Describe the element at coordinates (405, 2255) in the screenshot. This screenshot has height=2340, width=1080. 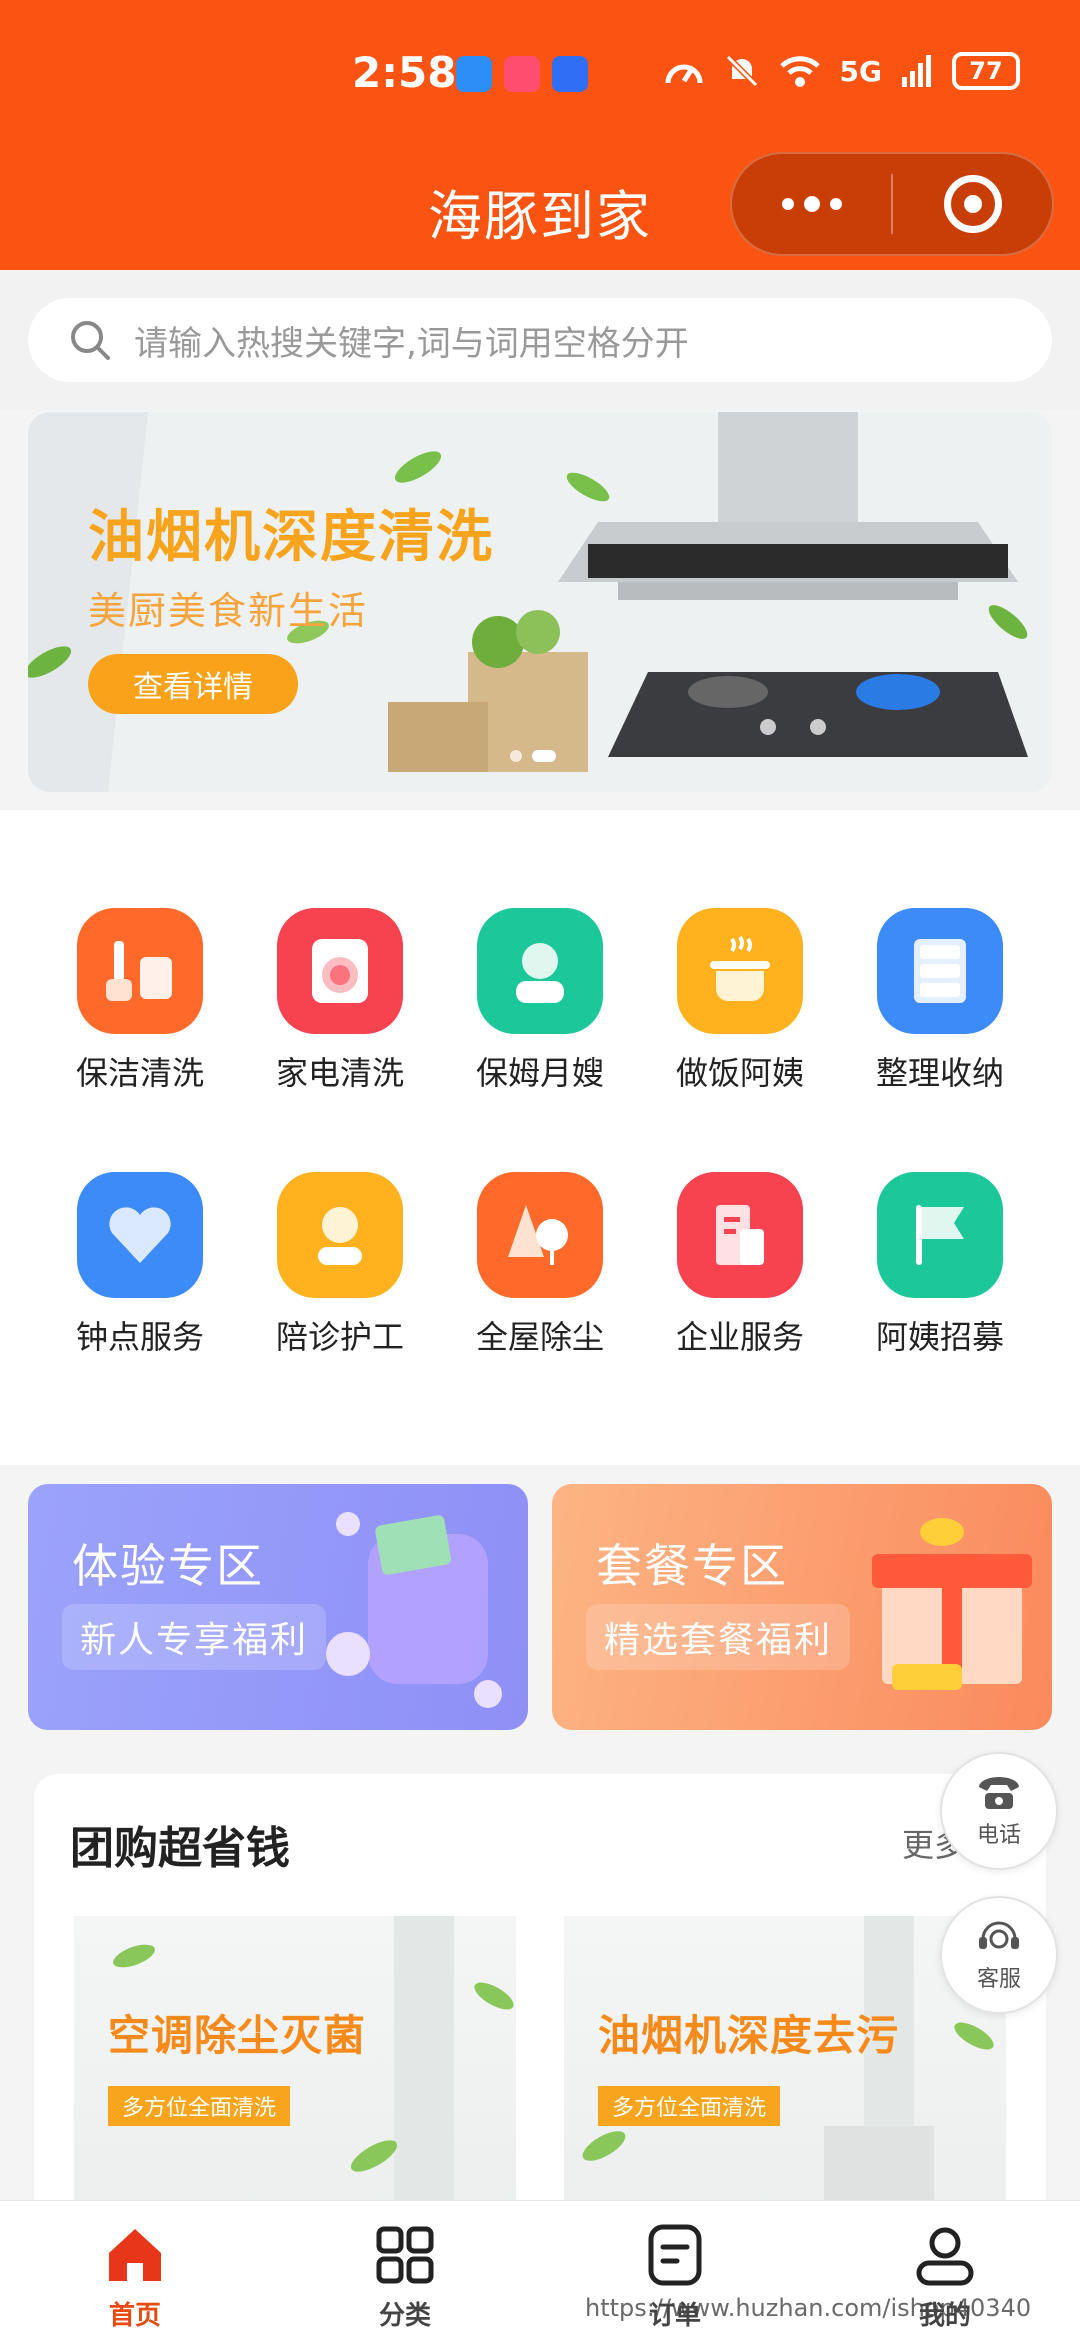
I see `grid-icon` at that location.